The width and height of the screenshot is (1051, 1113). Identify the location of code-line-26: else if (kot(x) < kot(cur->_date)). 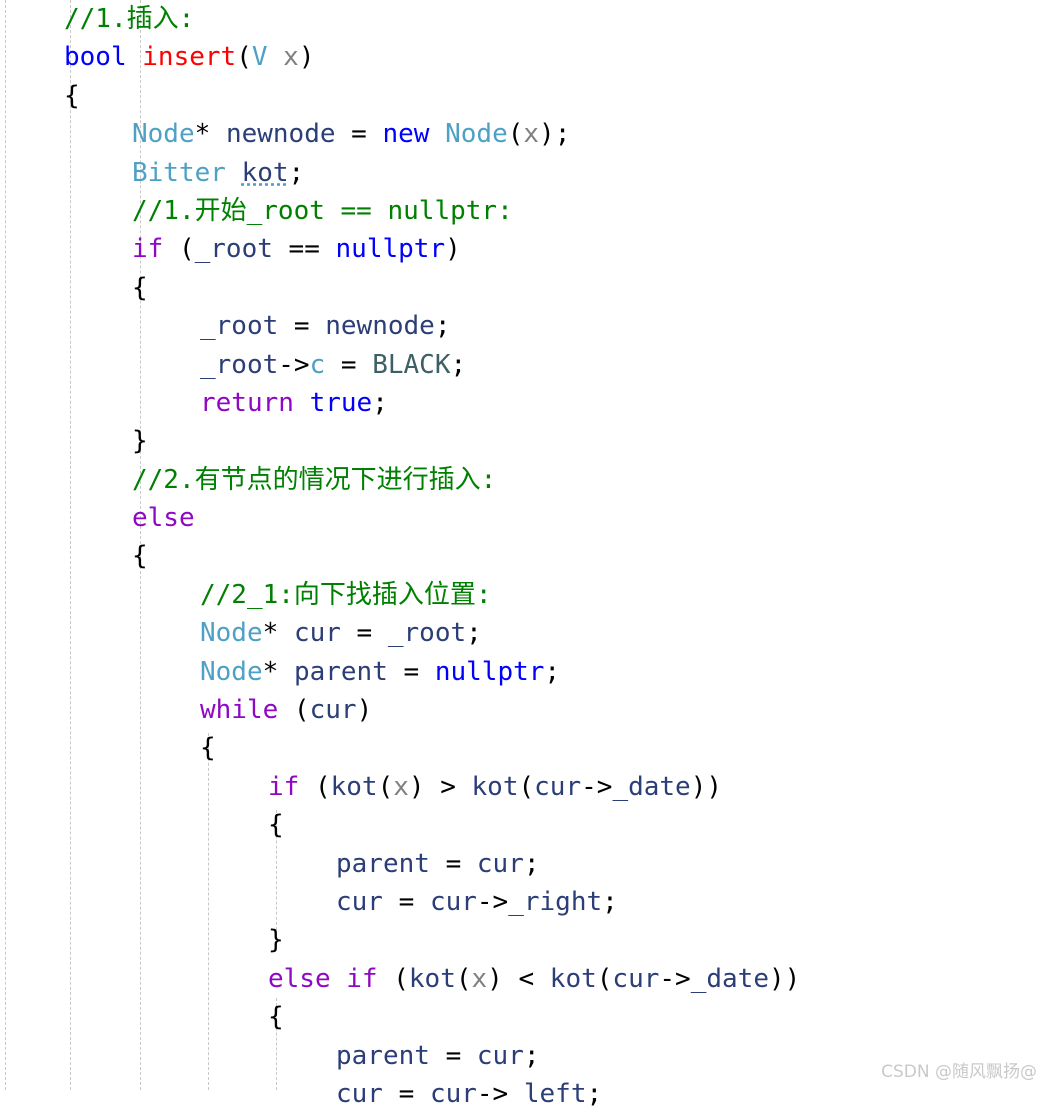
(525, 979).